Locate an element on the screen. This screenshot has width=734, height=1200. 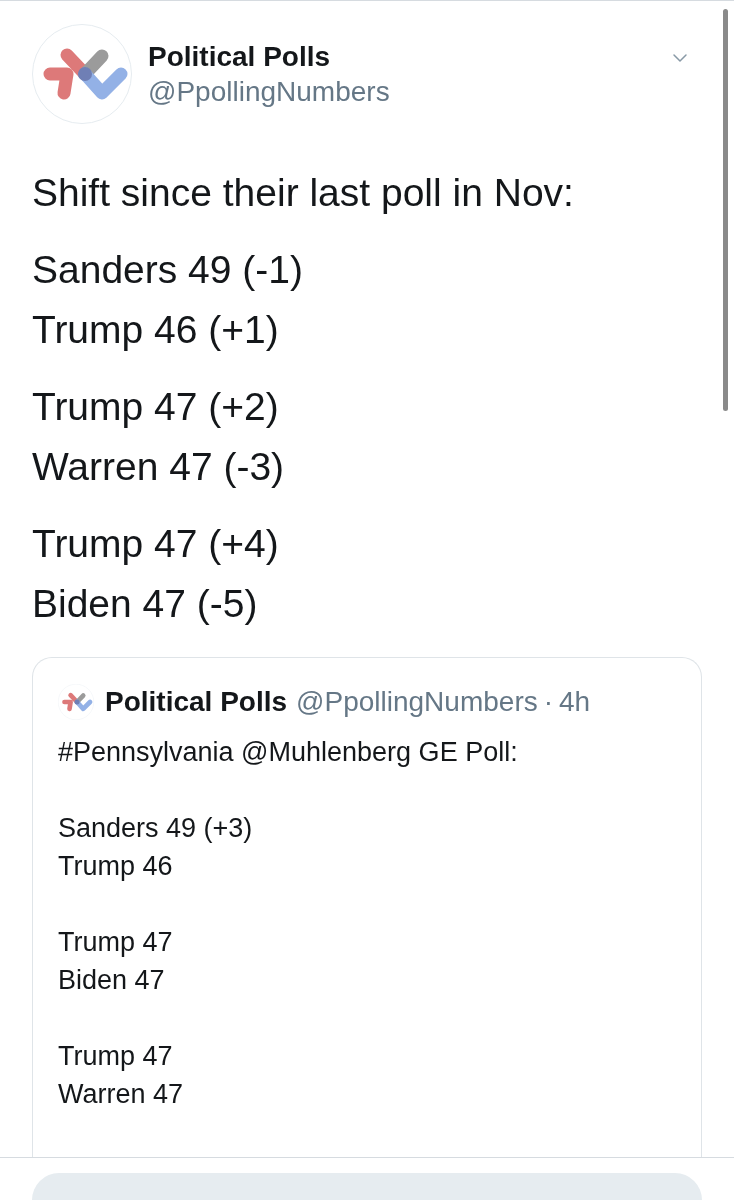
tweet-text: Sanders 49 (-1) is located at coordinates (168, 270).